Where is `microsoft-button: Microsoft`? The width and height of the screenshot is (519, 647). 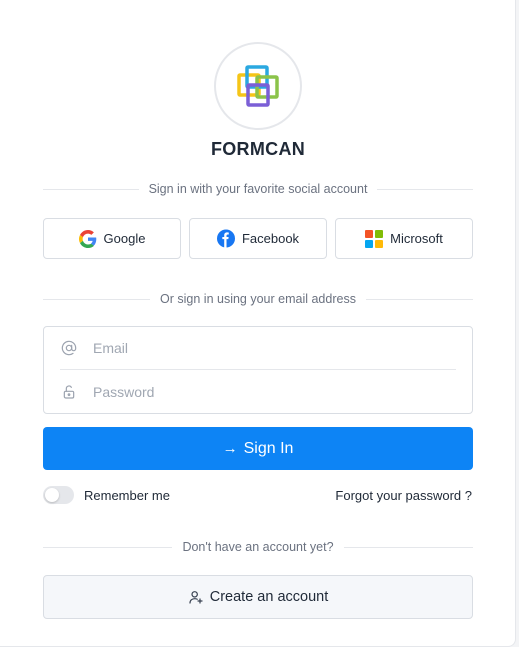
microsoft-button: Microsoft is located at coordinates (404, 238).